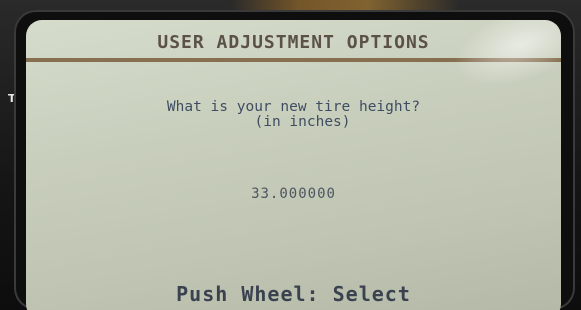  I want to click on prompt-line-2: (in inches), so click(302, 122).